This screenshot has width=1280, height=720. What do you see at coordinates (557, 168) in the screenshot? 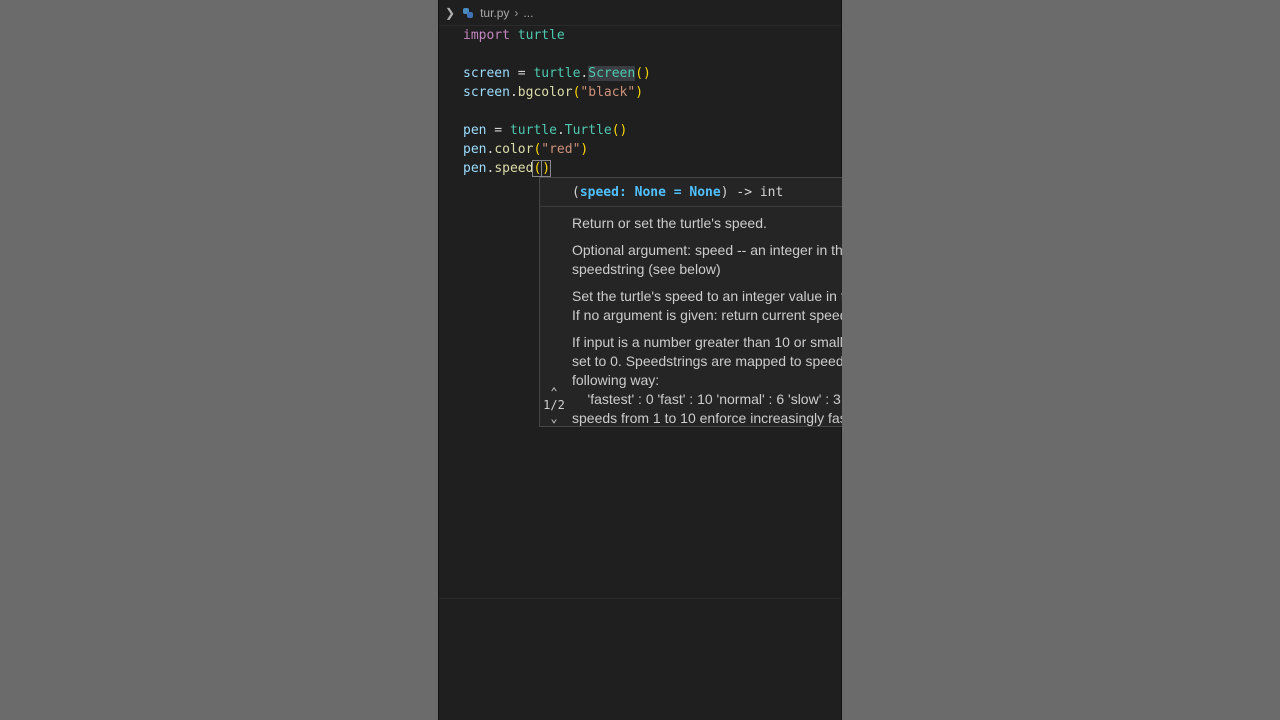
I see `code-line-8: pen.speed()` at bounding box center [557, 168].